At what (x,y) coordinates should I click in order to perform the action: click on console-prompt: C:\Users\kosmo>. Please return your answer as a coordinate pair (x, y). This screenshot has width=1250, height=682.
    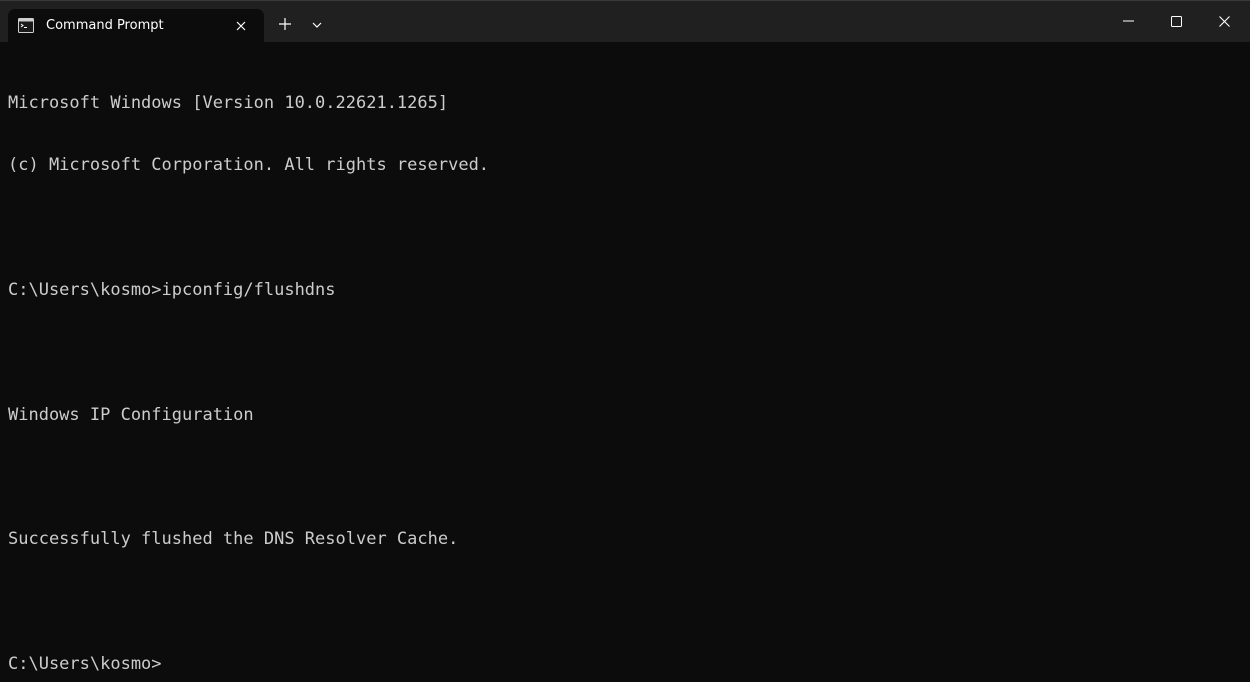
    Looking at the image, I should click on (85, 662).